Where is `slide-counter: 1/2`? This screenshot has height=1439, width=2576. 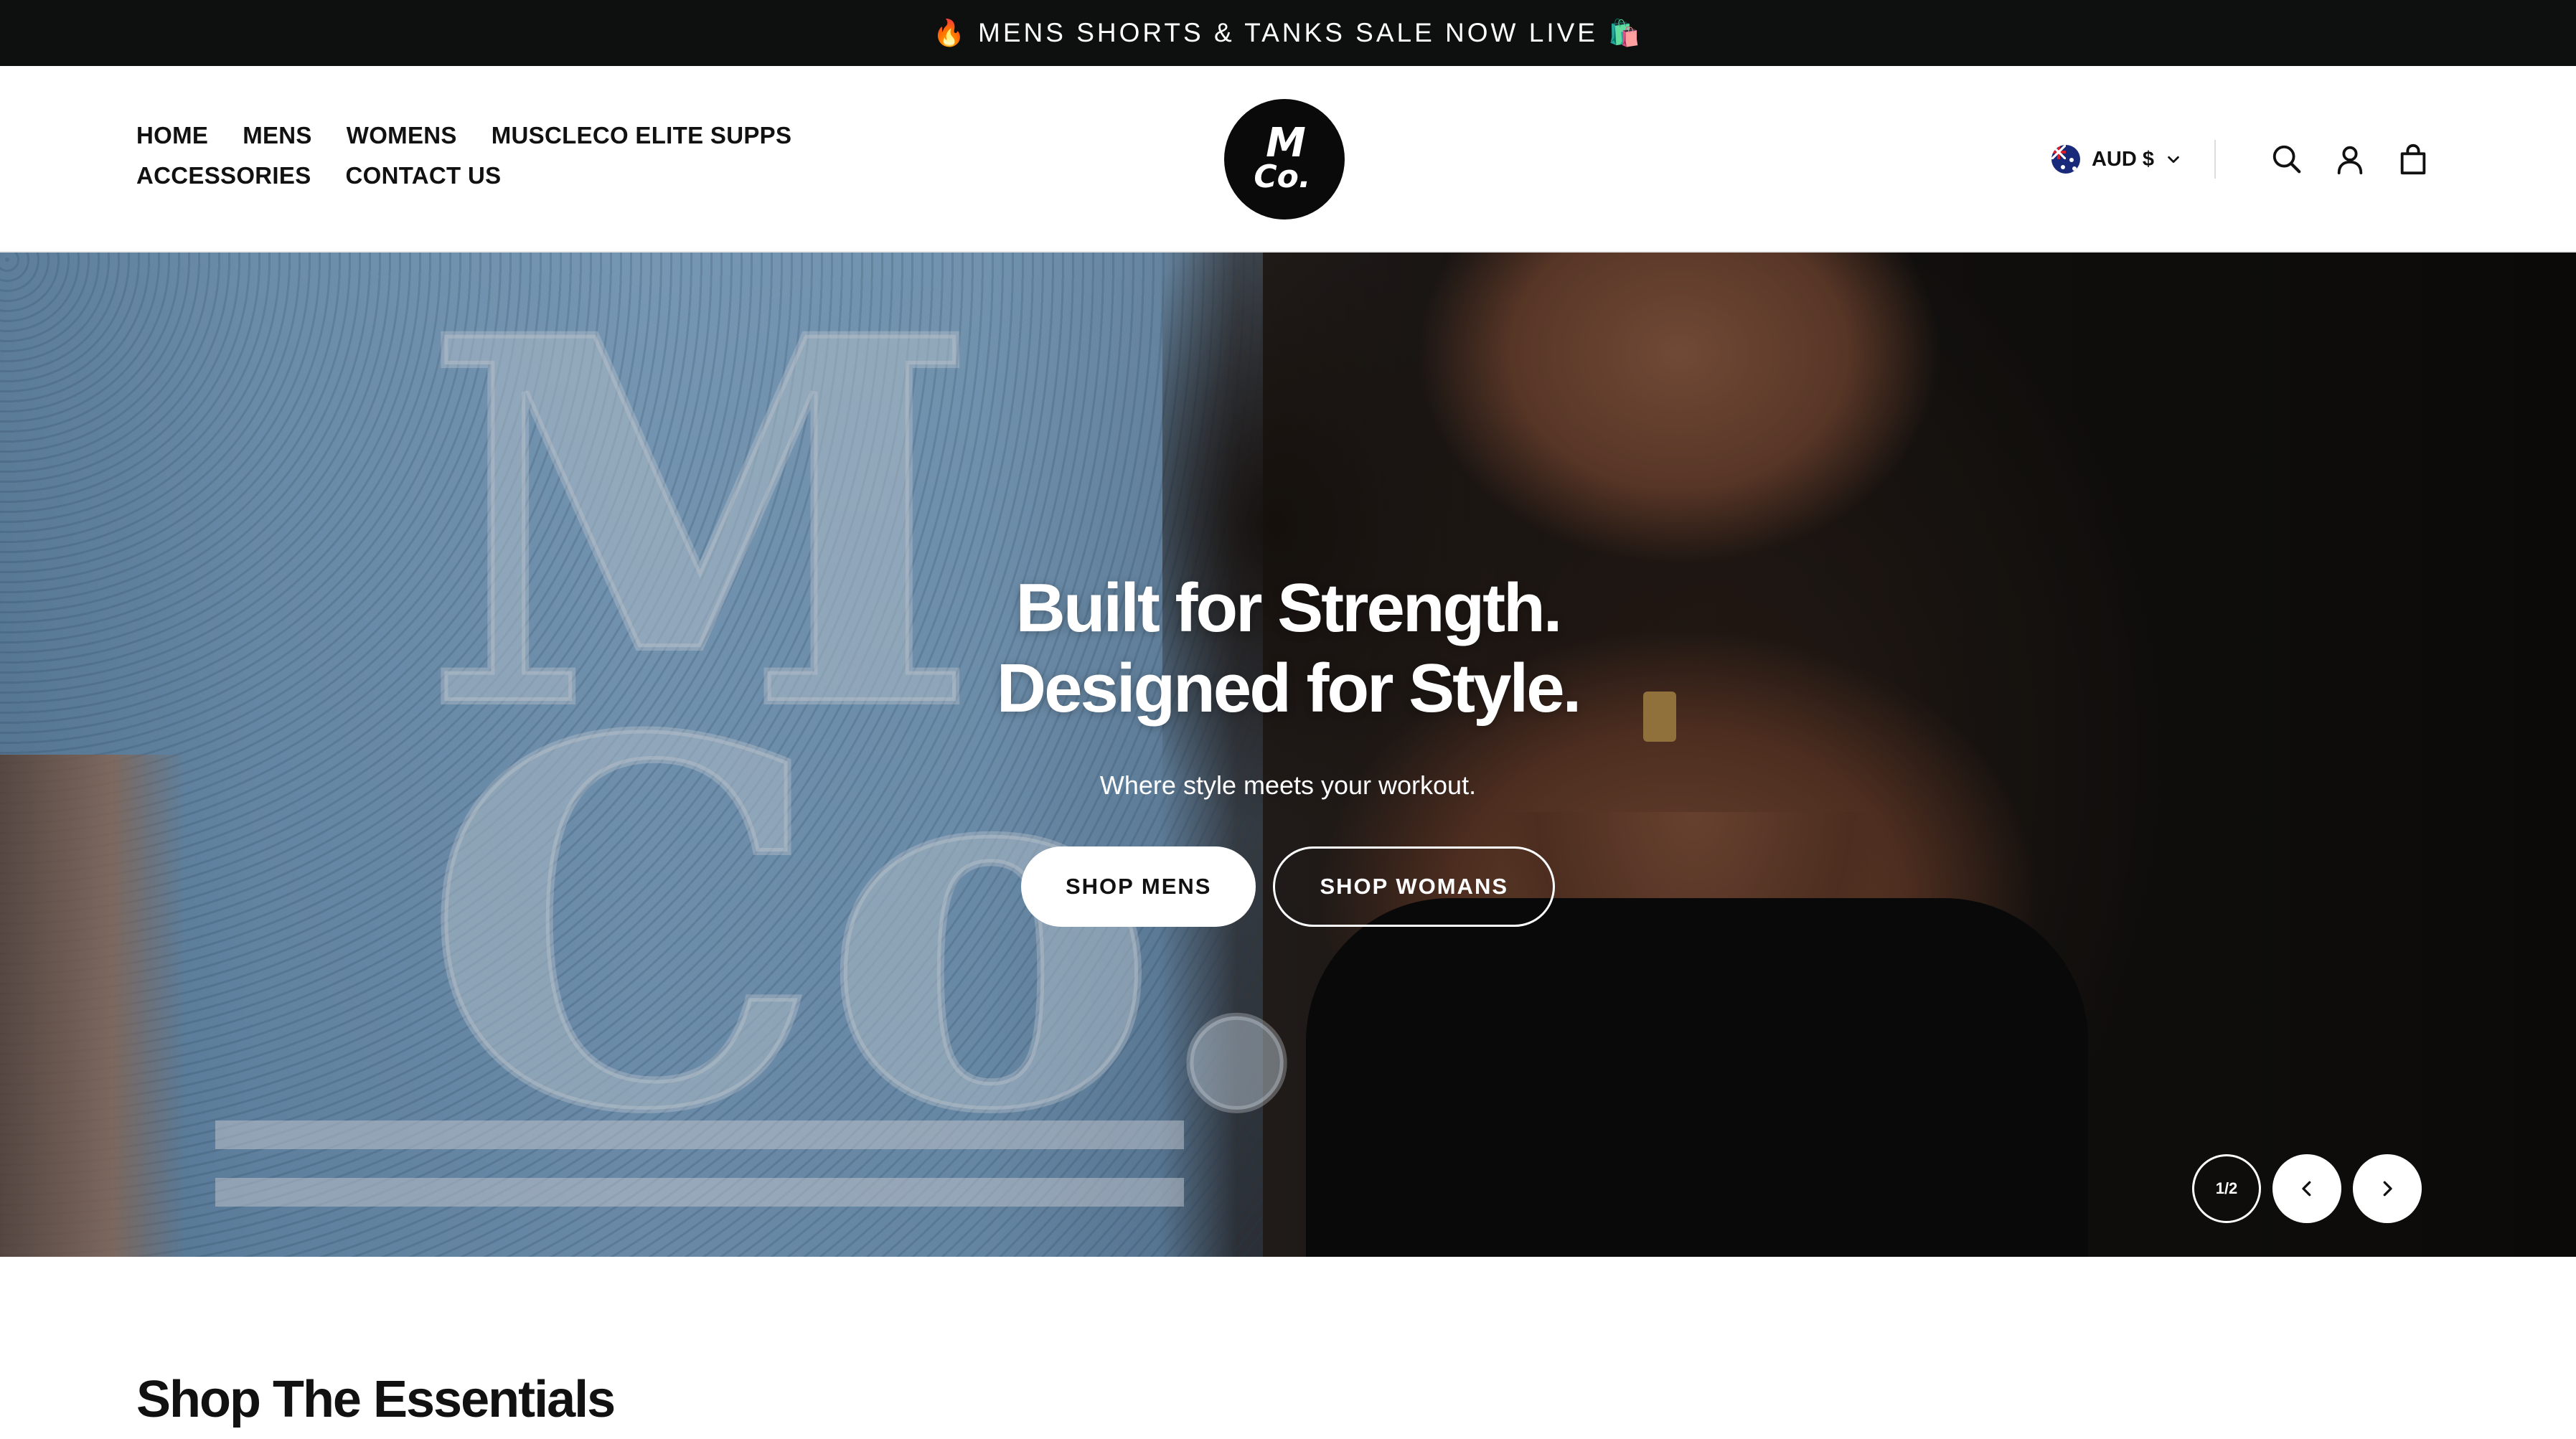 slide-counter: 1/2 is located at coordinates (2226, 1188).